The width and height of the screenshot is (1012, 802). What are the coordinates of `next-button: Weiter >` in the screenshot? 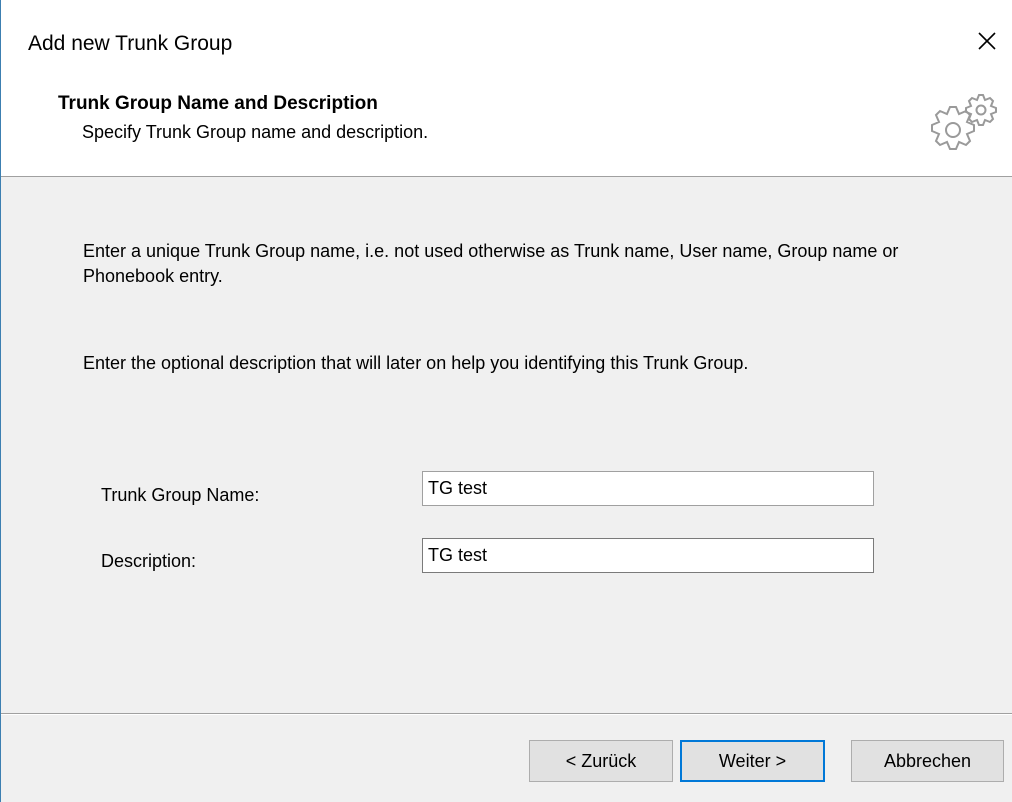 It's located at (752, 761).